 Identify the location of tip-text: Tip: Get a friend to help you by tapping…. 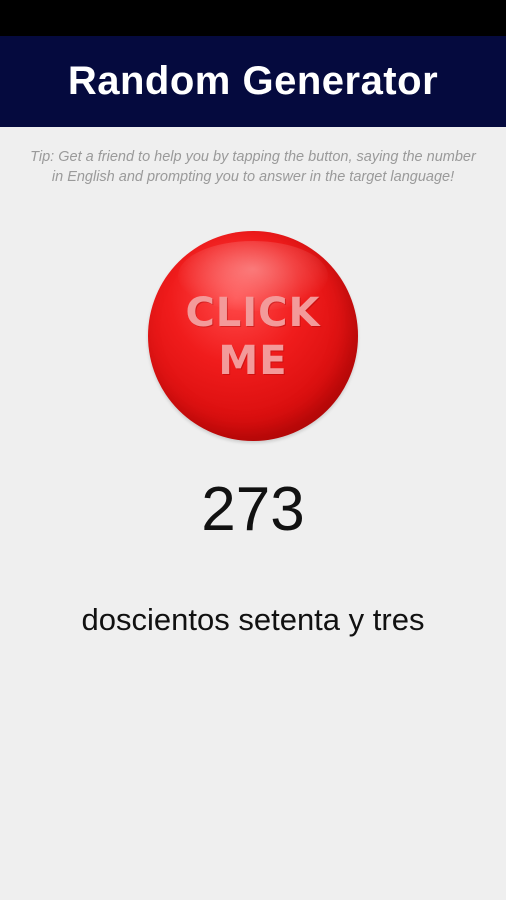
(253, 167).